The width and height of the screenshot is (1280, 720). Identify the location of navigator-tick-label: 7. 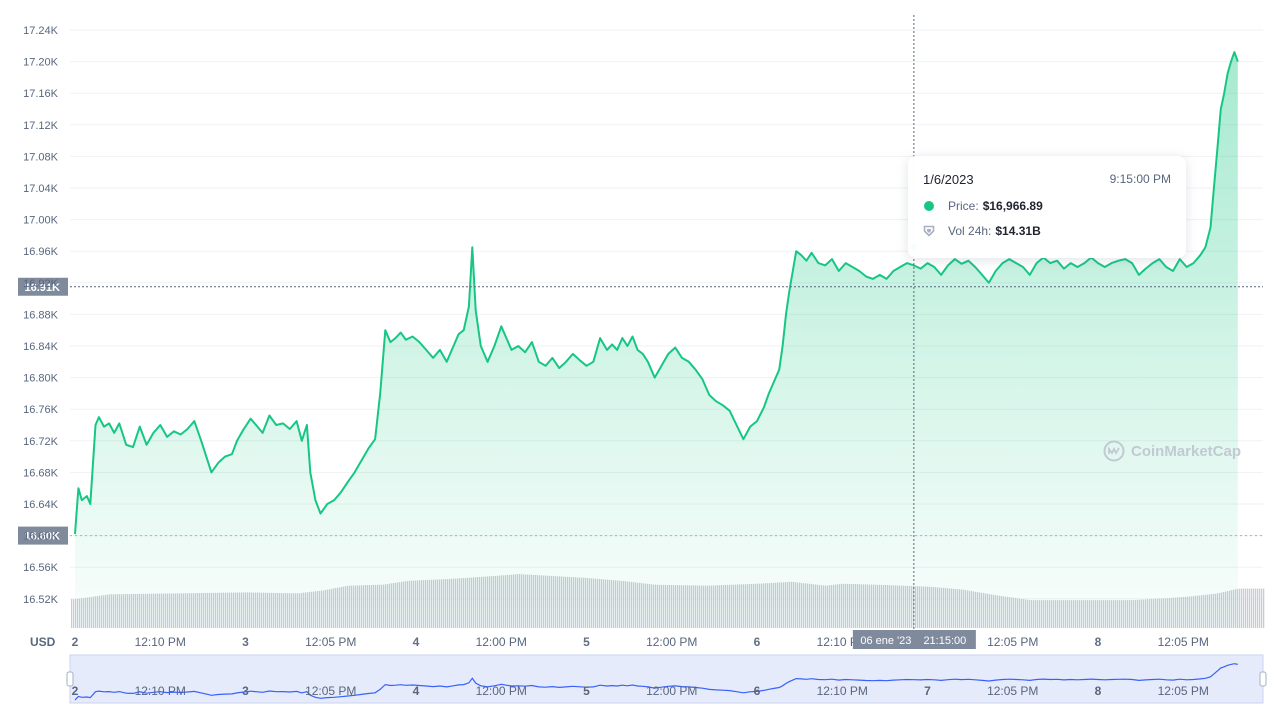
(927, 691).